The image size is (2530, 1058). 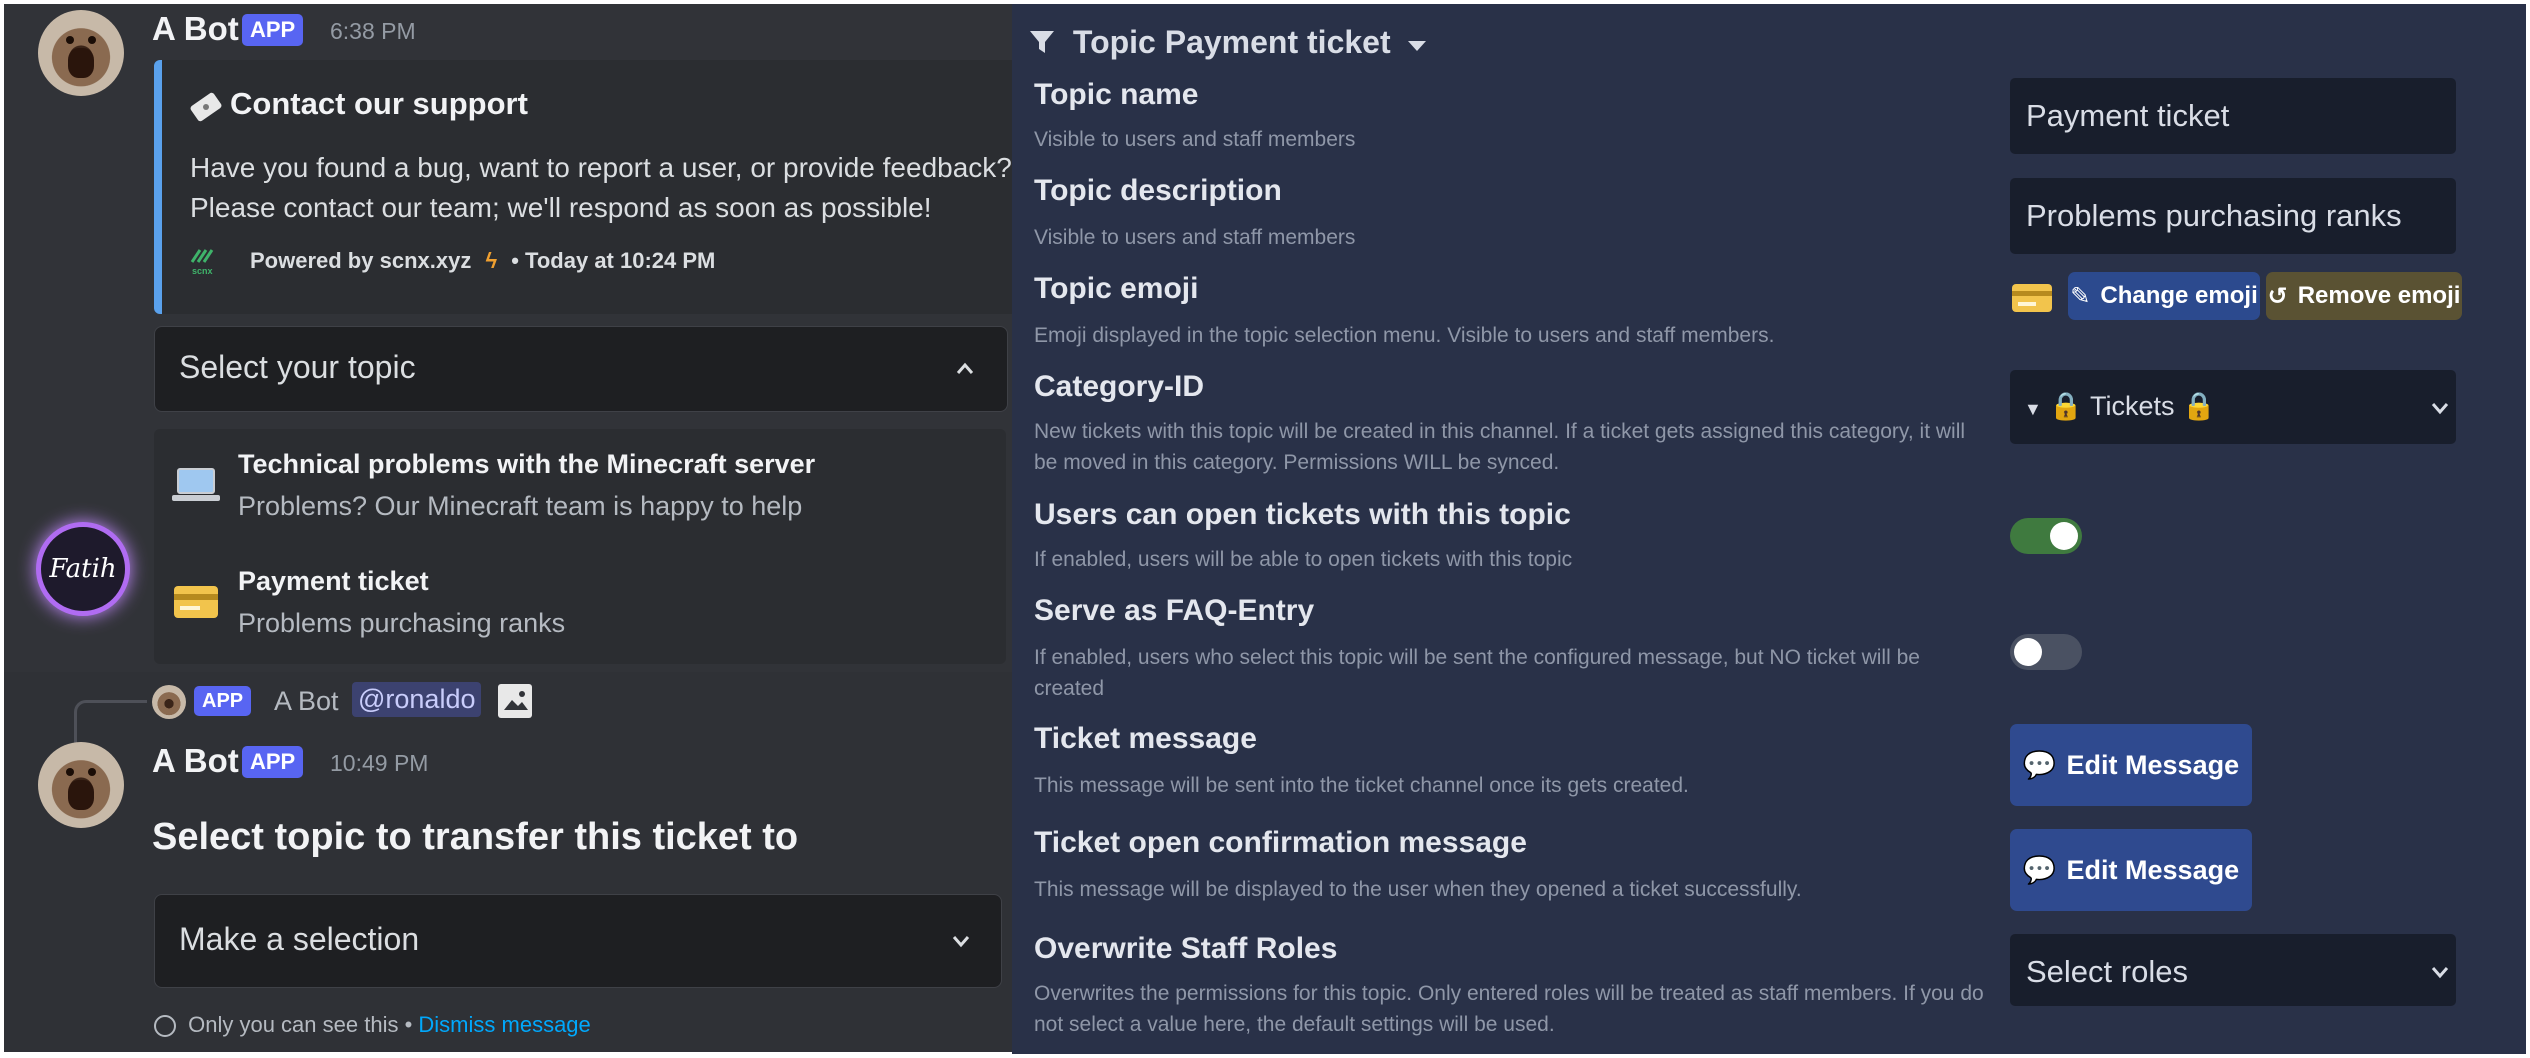 What do you see at coordinates (580, 603) in the screenshot?
I see `dropdown-option: Payment ticket Problems purchasing ranks` at bounding box center [580, 603].